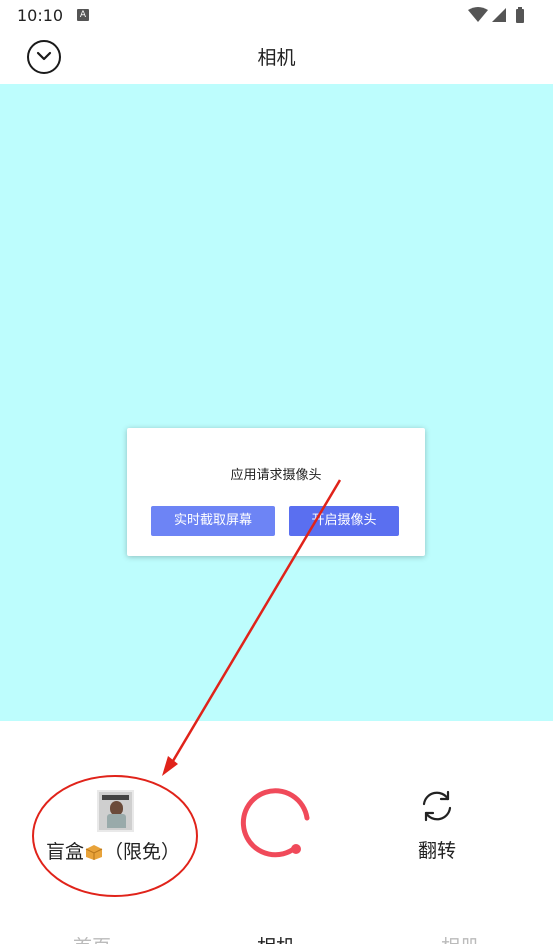 This screenshot has width=553, height=944. What do you see at coordinates (437, 826) in the screenshot?
I see `flip-camera-button: 翻转` at bounding box center [437, 826].